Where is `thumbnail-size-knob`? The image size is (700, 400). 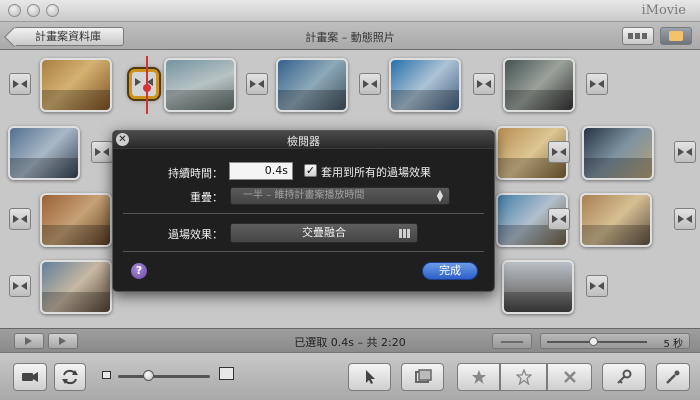 thumbnail-size-knob is located at coordinates (148, 375).